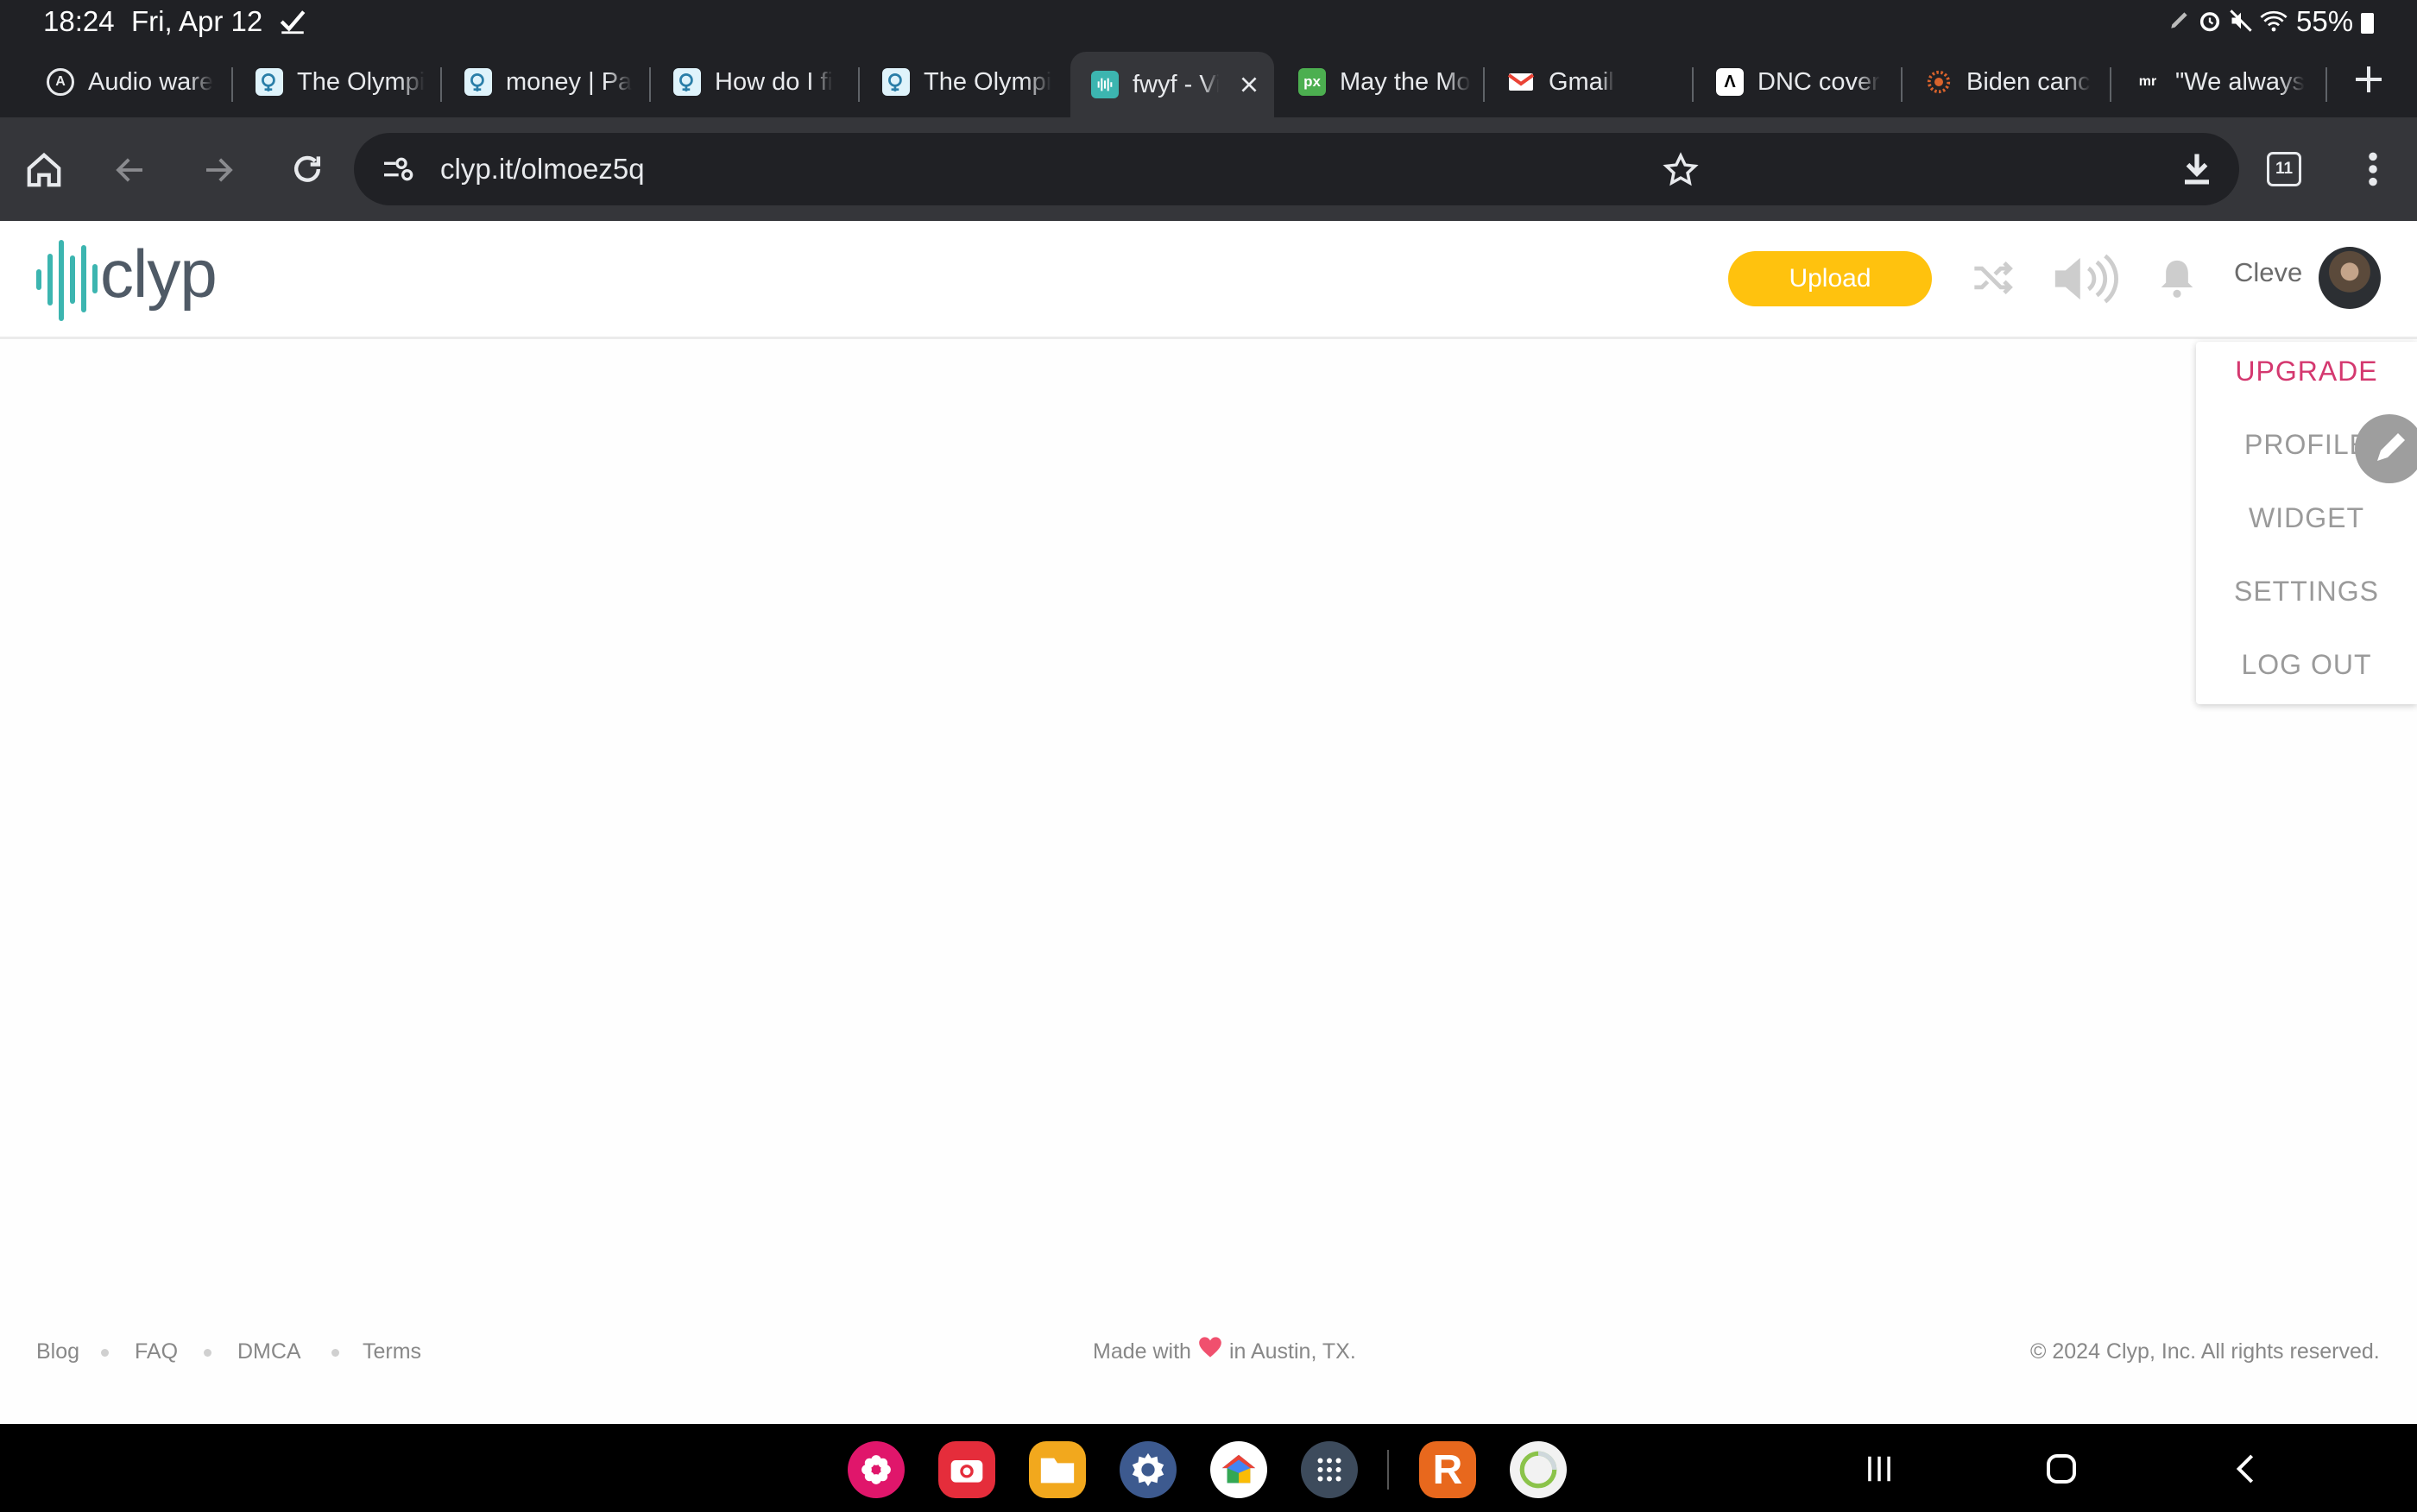 The image size is (2417, 1512). What do you see at coordinates (1521, 82) in the screenshot?
I see `gmail-icon` at bounding box center [1521, 82].